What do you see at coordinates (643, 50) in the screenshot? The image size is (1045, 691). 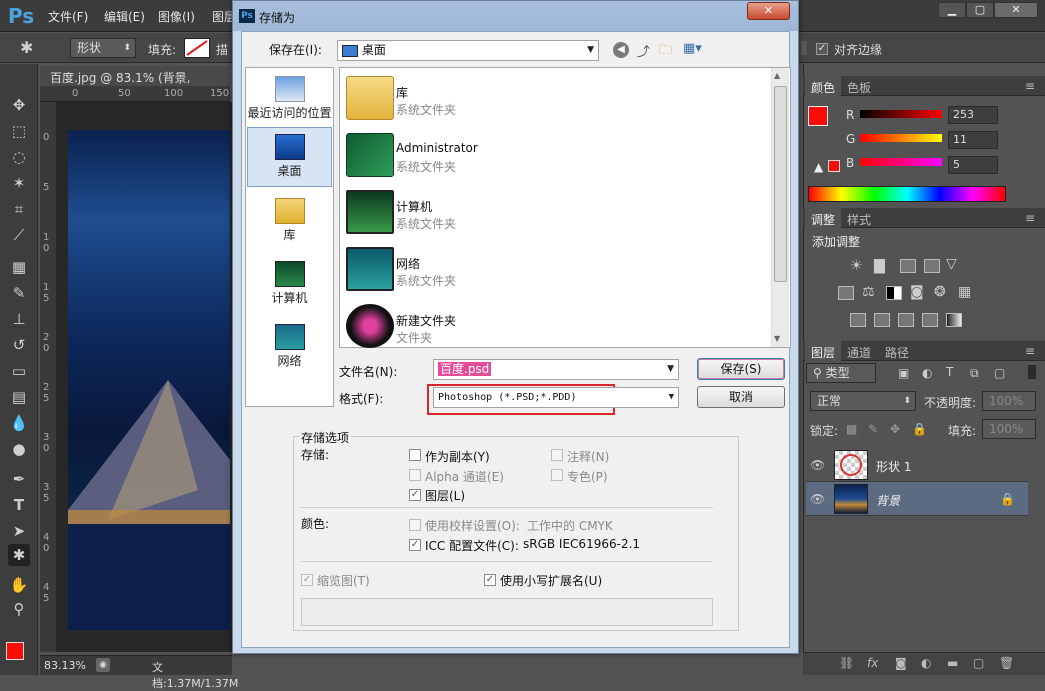 I see `up-folder-icon: ⤴` at bounding box center [643, 50].